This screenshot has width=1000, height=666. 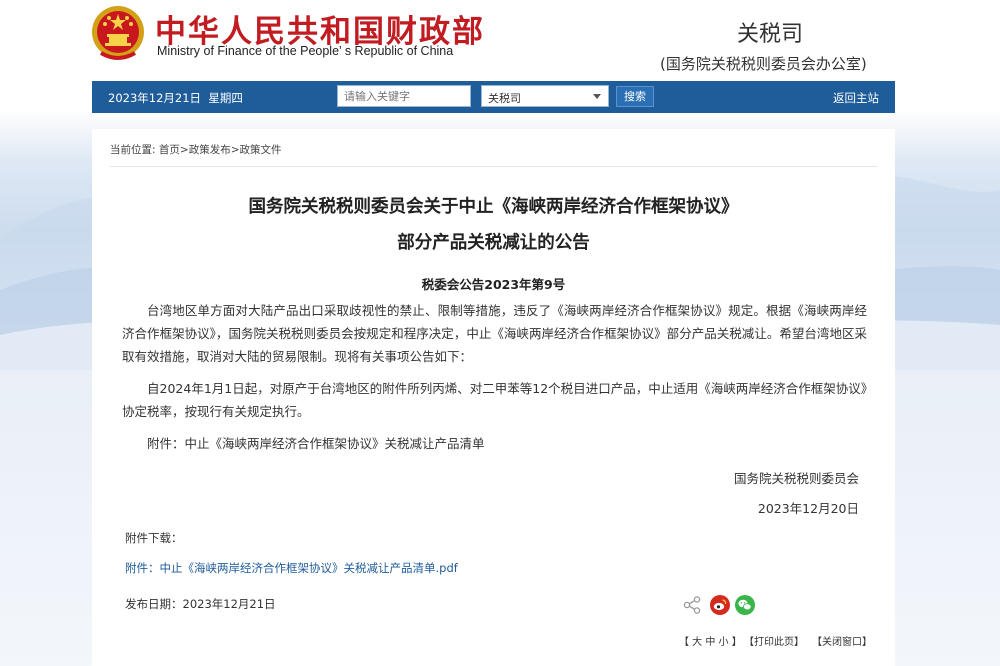 What do you see at coordinates (225, 98) in the screenshot?
I see `weekday-text: 星期四` at bounding box center [225, 98].